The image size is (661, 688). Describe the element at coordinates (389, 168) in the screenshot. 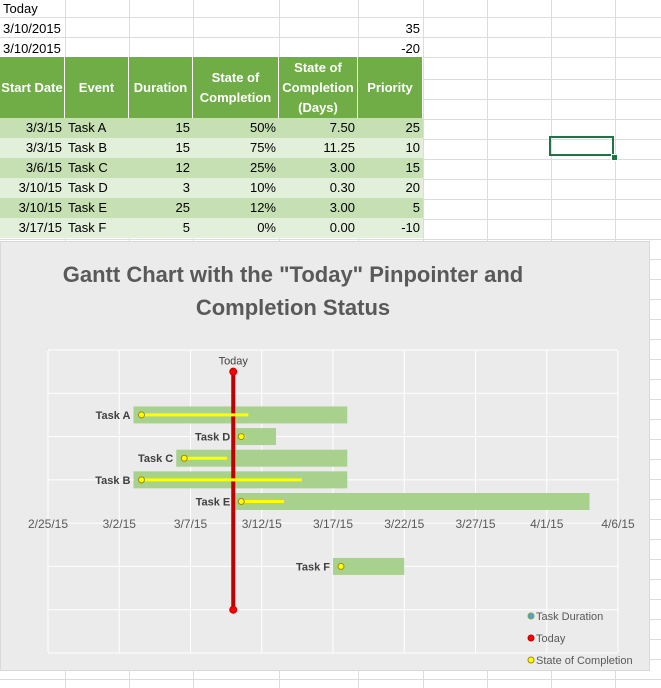

I see `cell-priority: 15` at that location.